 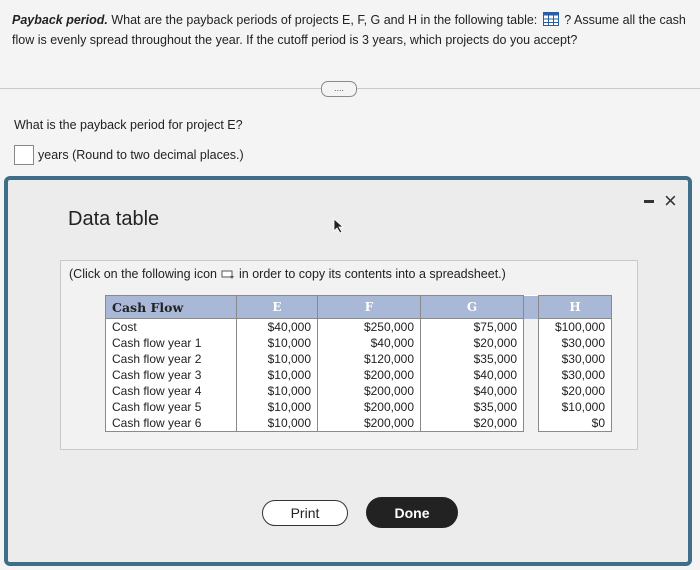 I want to click on row-label: Cash flow year 3, so click(x=171, y=375).